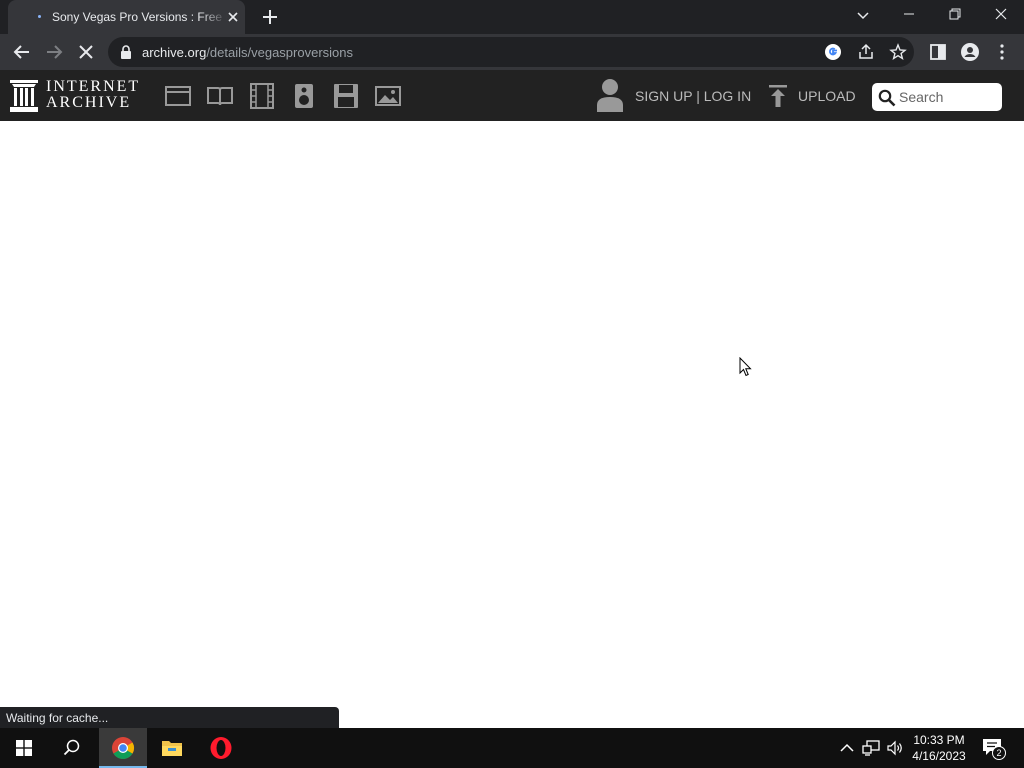 This screenshot has width=1024, height=768. What do you see at coordinates (895, 748) in the screenshot?
I see `volume-icon` at bounding box center [895, 748].